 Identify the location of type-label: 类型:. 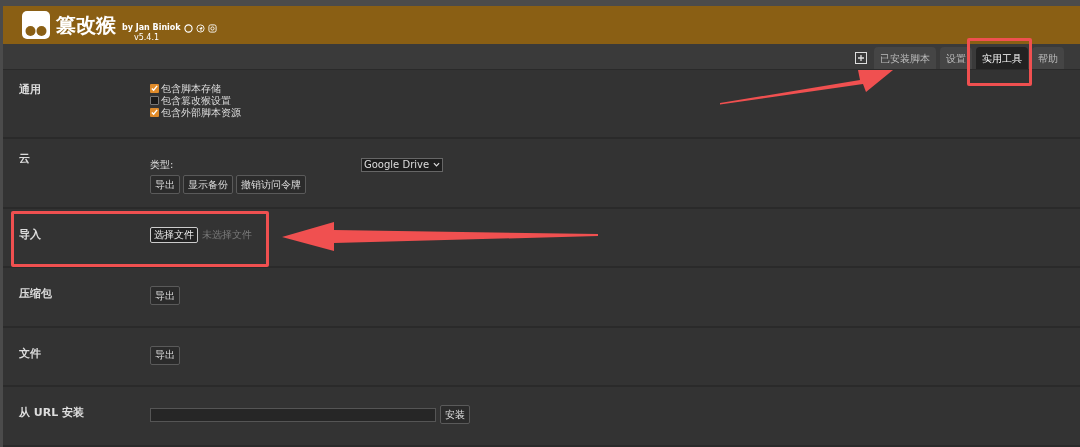
(162, 165).